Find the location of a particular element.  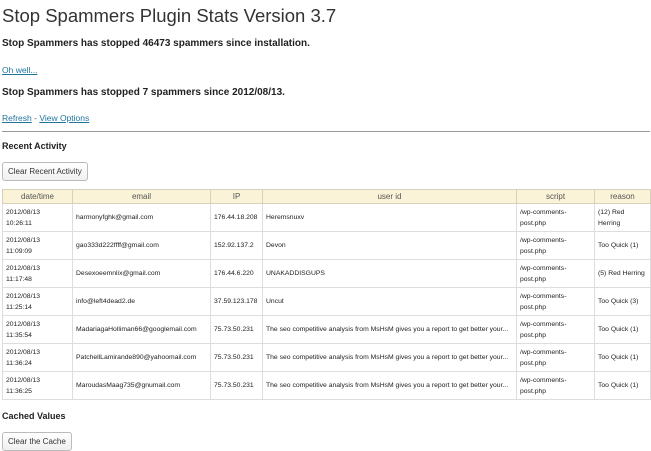

cell-datetime: 2012/08/13 11:36:25 is located at coordinates (37, 385).